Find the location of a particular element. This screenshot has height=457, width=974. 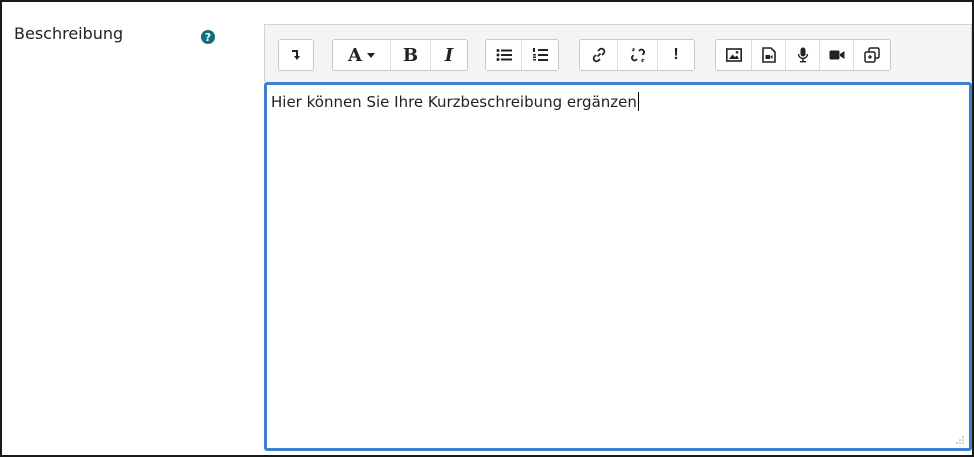

bold-button: B is located at coordinates (411, 55).